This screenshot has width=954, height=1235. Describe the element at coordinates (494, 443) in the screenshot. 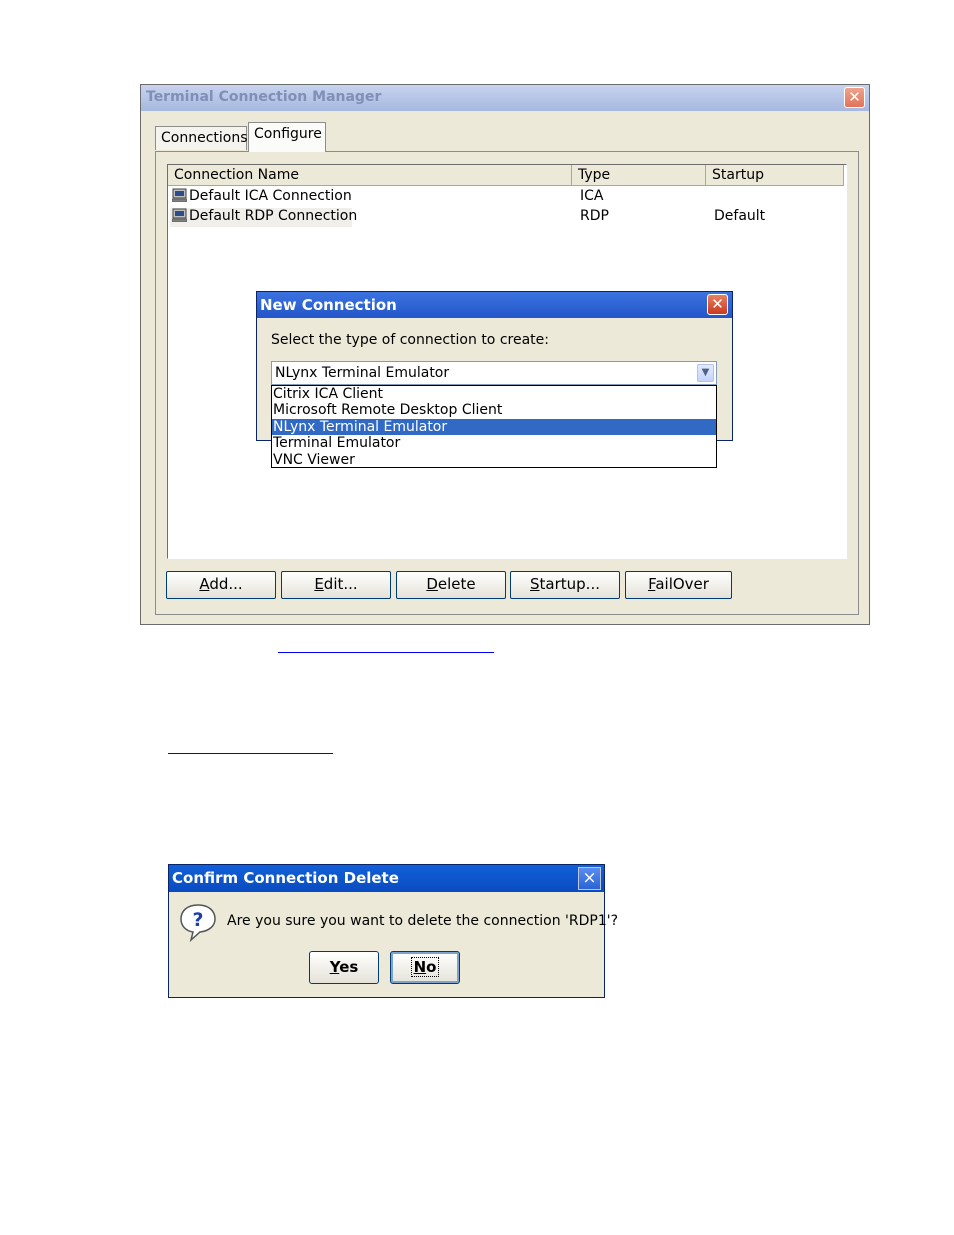

I see `dropdown-option: Terminal Emulator` at that location.